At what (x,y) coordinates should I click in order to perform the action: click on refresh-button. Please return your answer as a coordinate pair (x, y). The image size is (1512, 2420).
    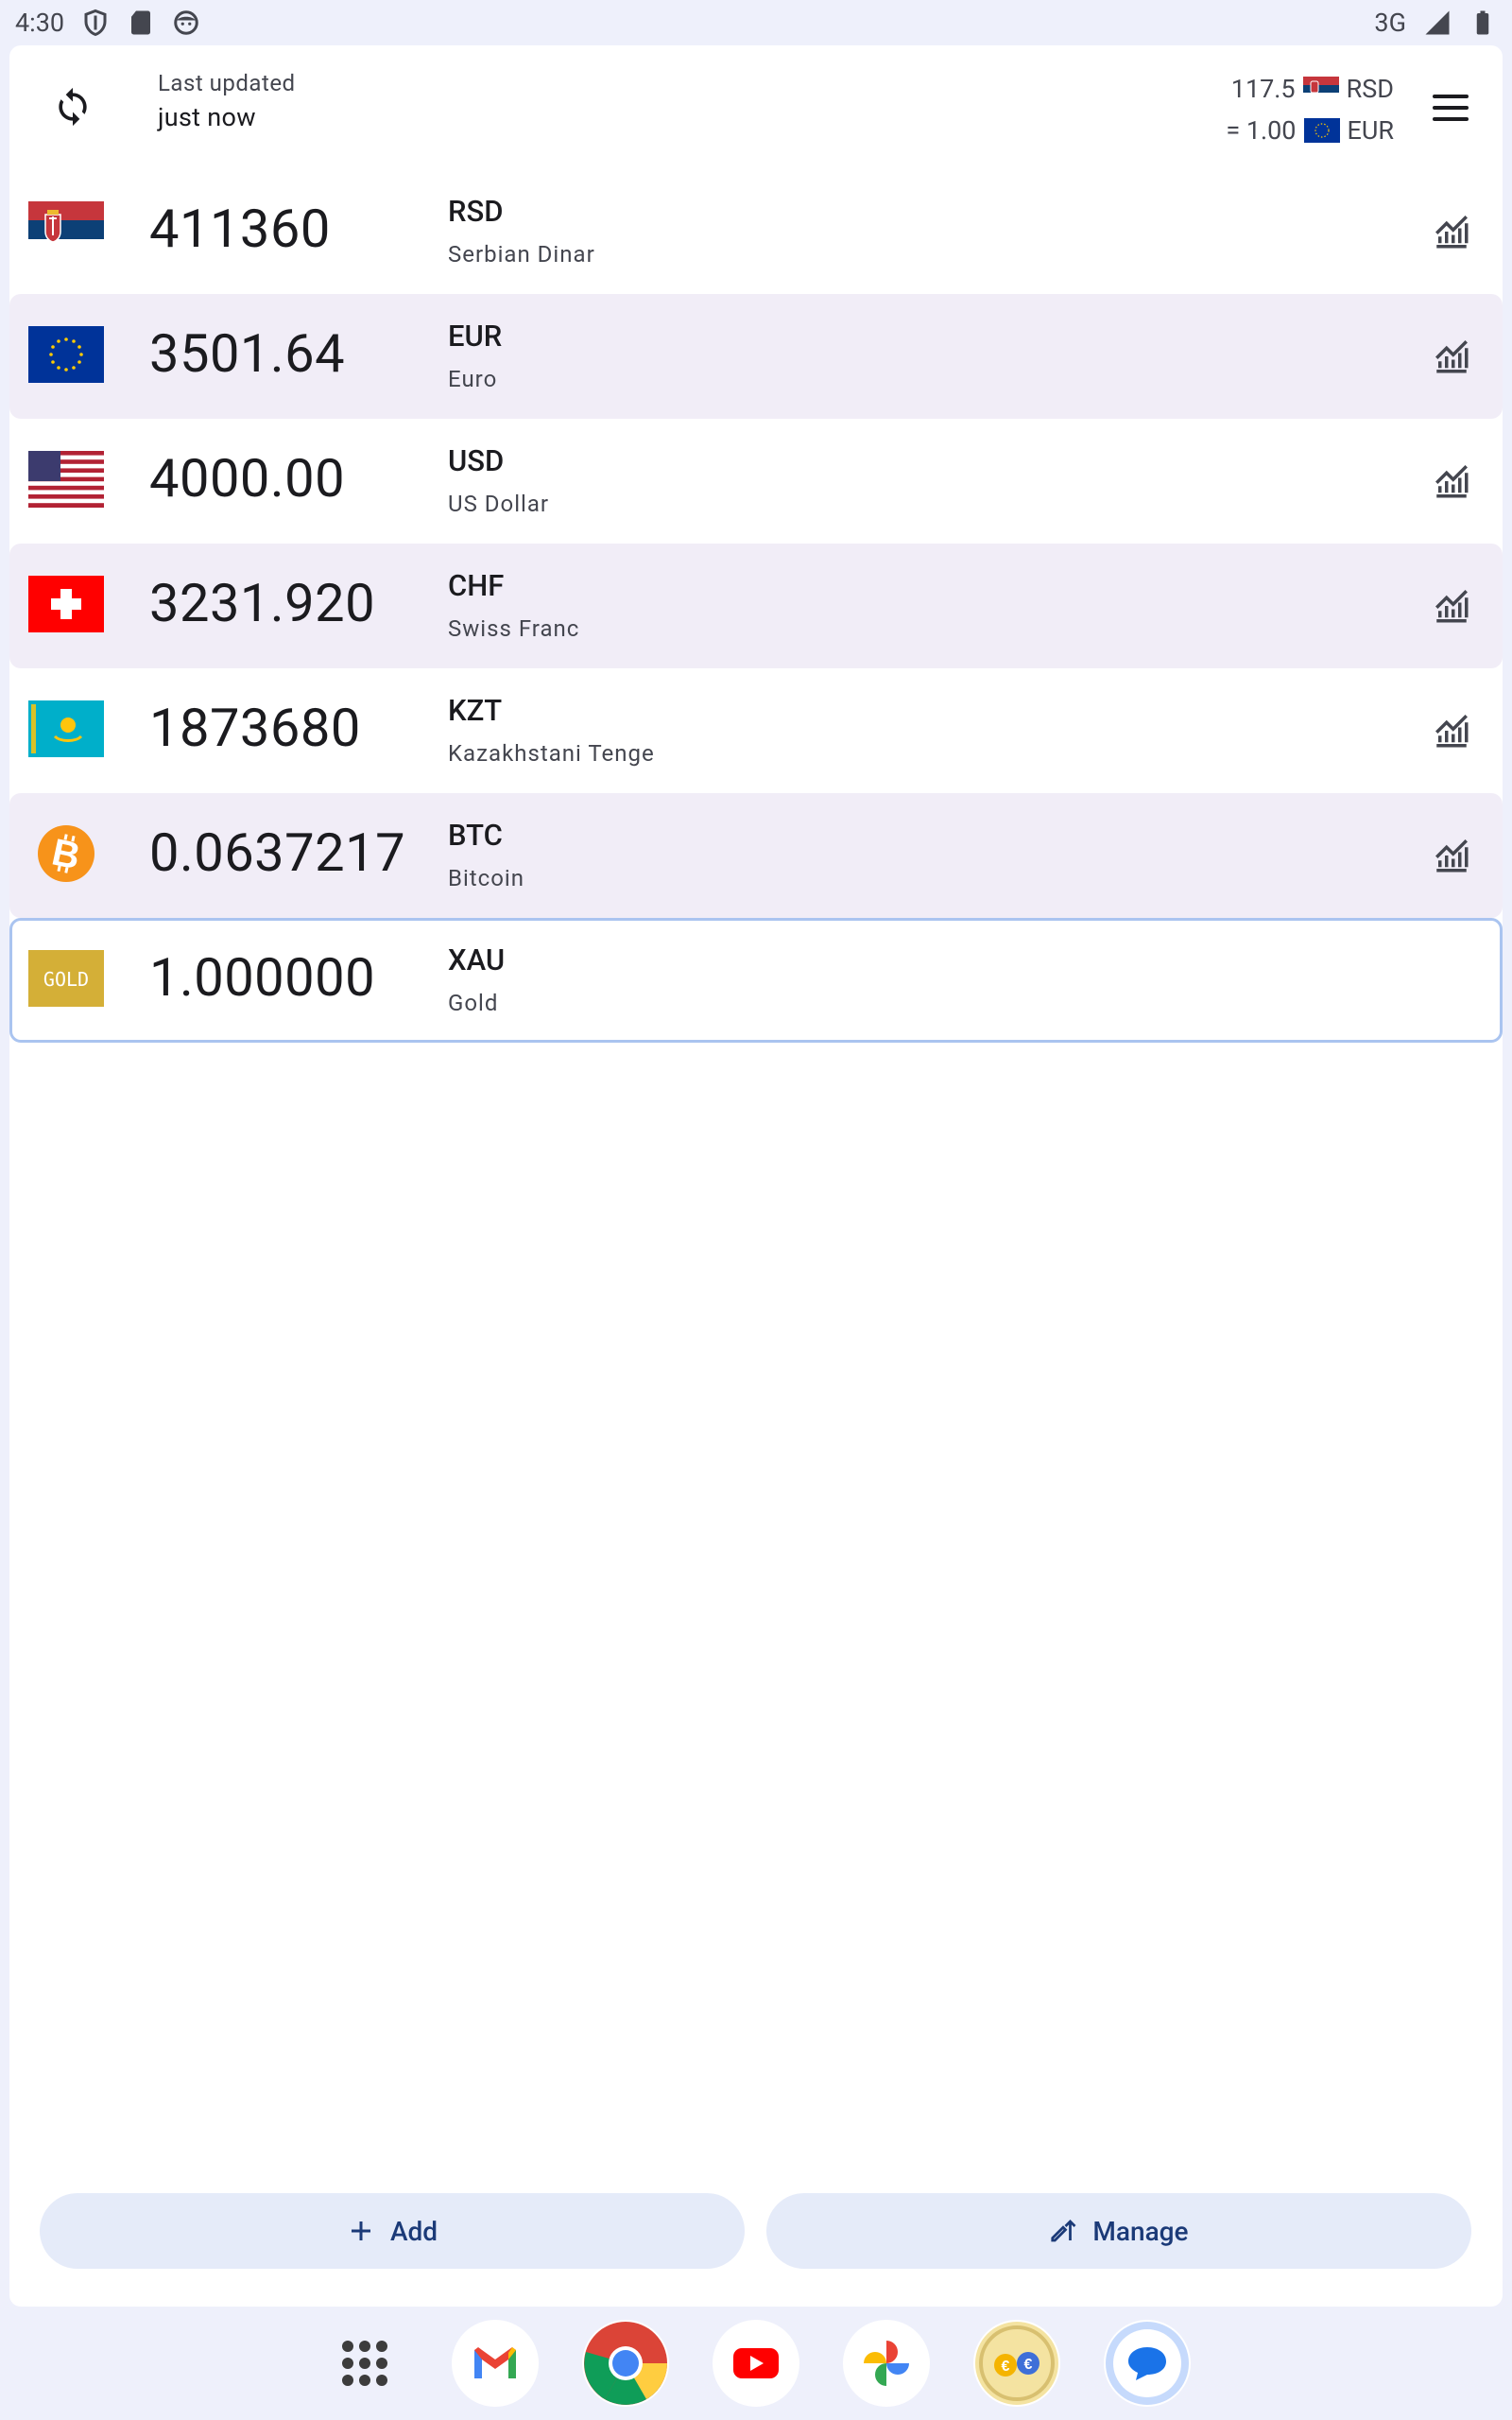
    Looking at the image, I should click on (72, 107).